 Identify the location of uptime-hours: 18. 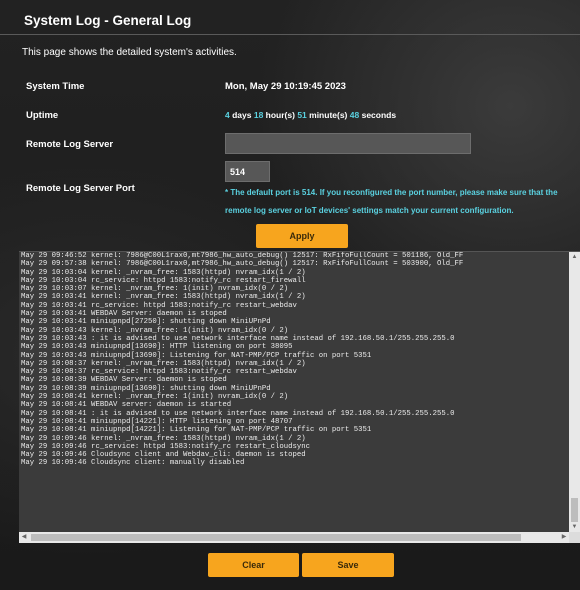
(258, 115).